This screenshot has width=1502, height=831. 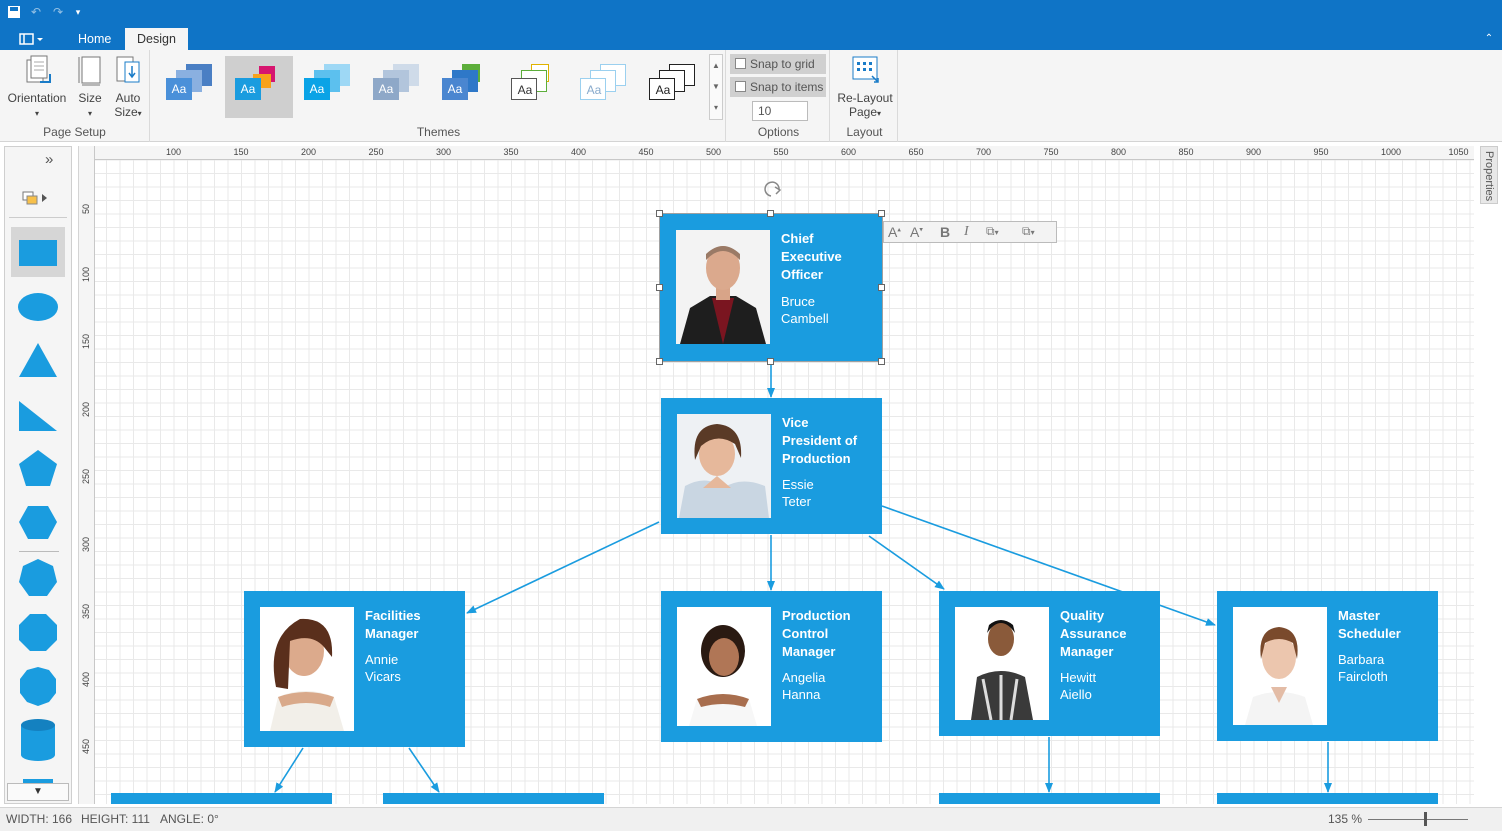 What do you see at coordinates (881, 361) in the screenshot?
I see `resize-handle-se` at bounding box center [881, 361].